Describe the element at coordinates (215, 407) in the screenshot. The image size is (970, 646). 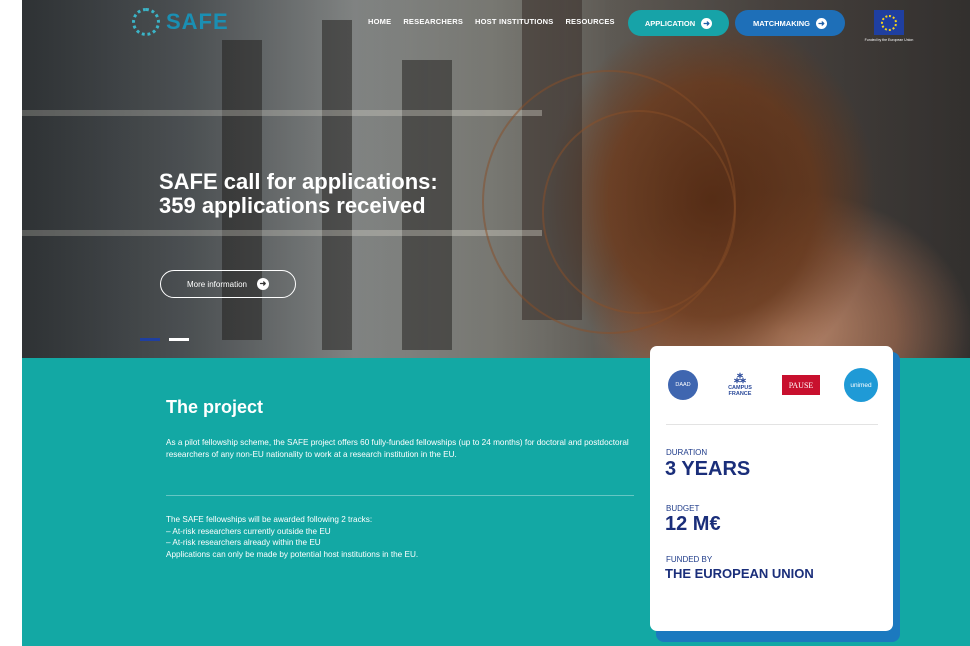
I see `project-title: The project` at that location.